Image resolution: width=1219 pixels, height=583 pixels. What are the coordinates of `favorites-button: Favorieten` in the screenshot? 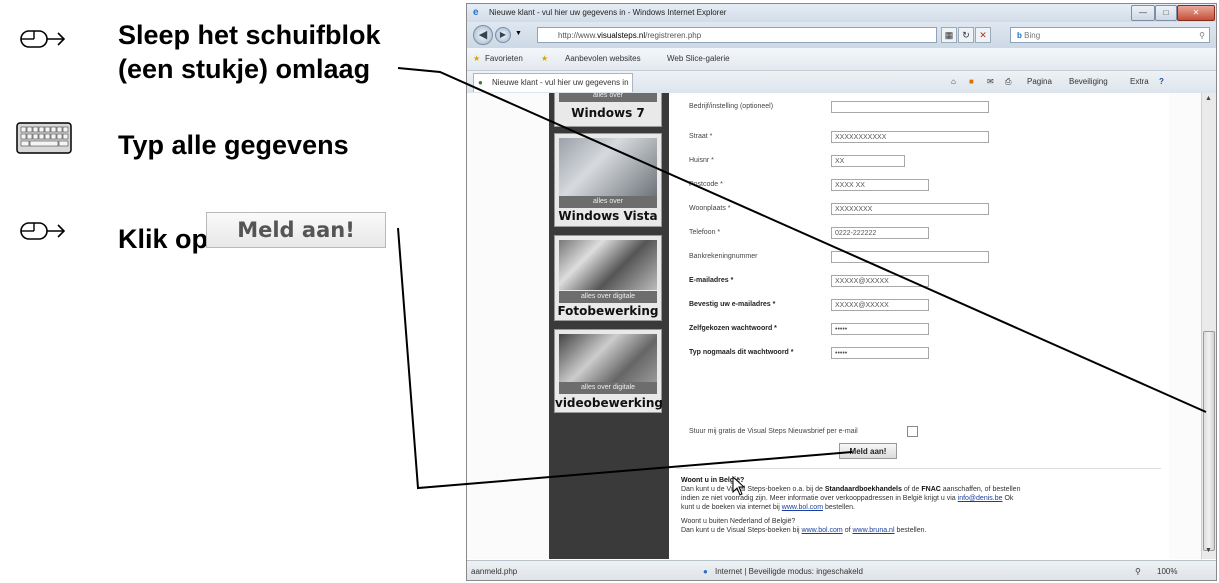 It's located at (504, 58).